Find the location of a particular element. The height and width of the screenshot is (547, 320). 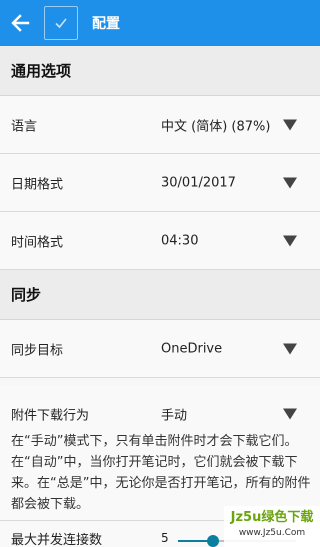

setting-label: 最大并发连接数 is located at coordinates (57, 540).